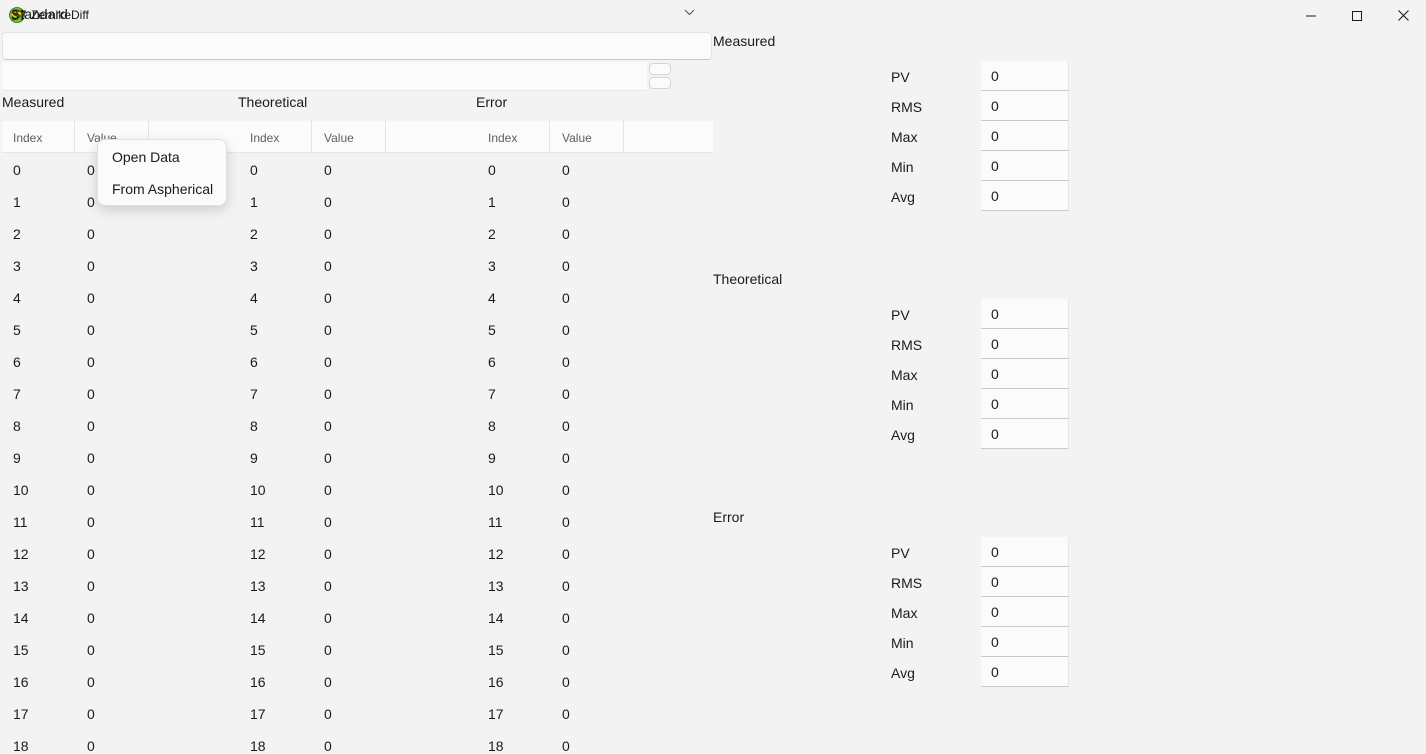 Image resolution: width=1426 pixels, height=754 pixels. I want to click on minimize-button, so click(1311, 15).